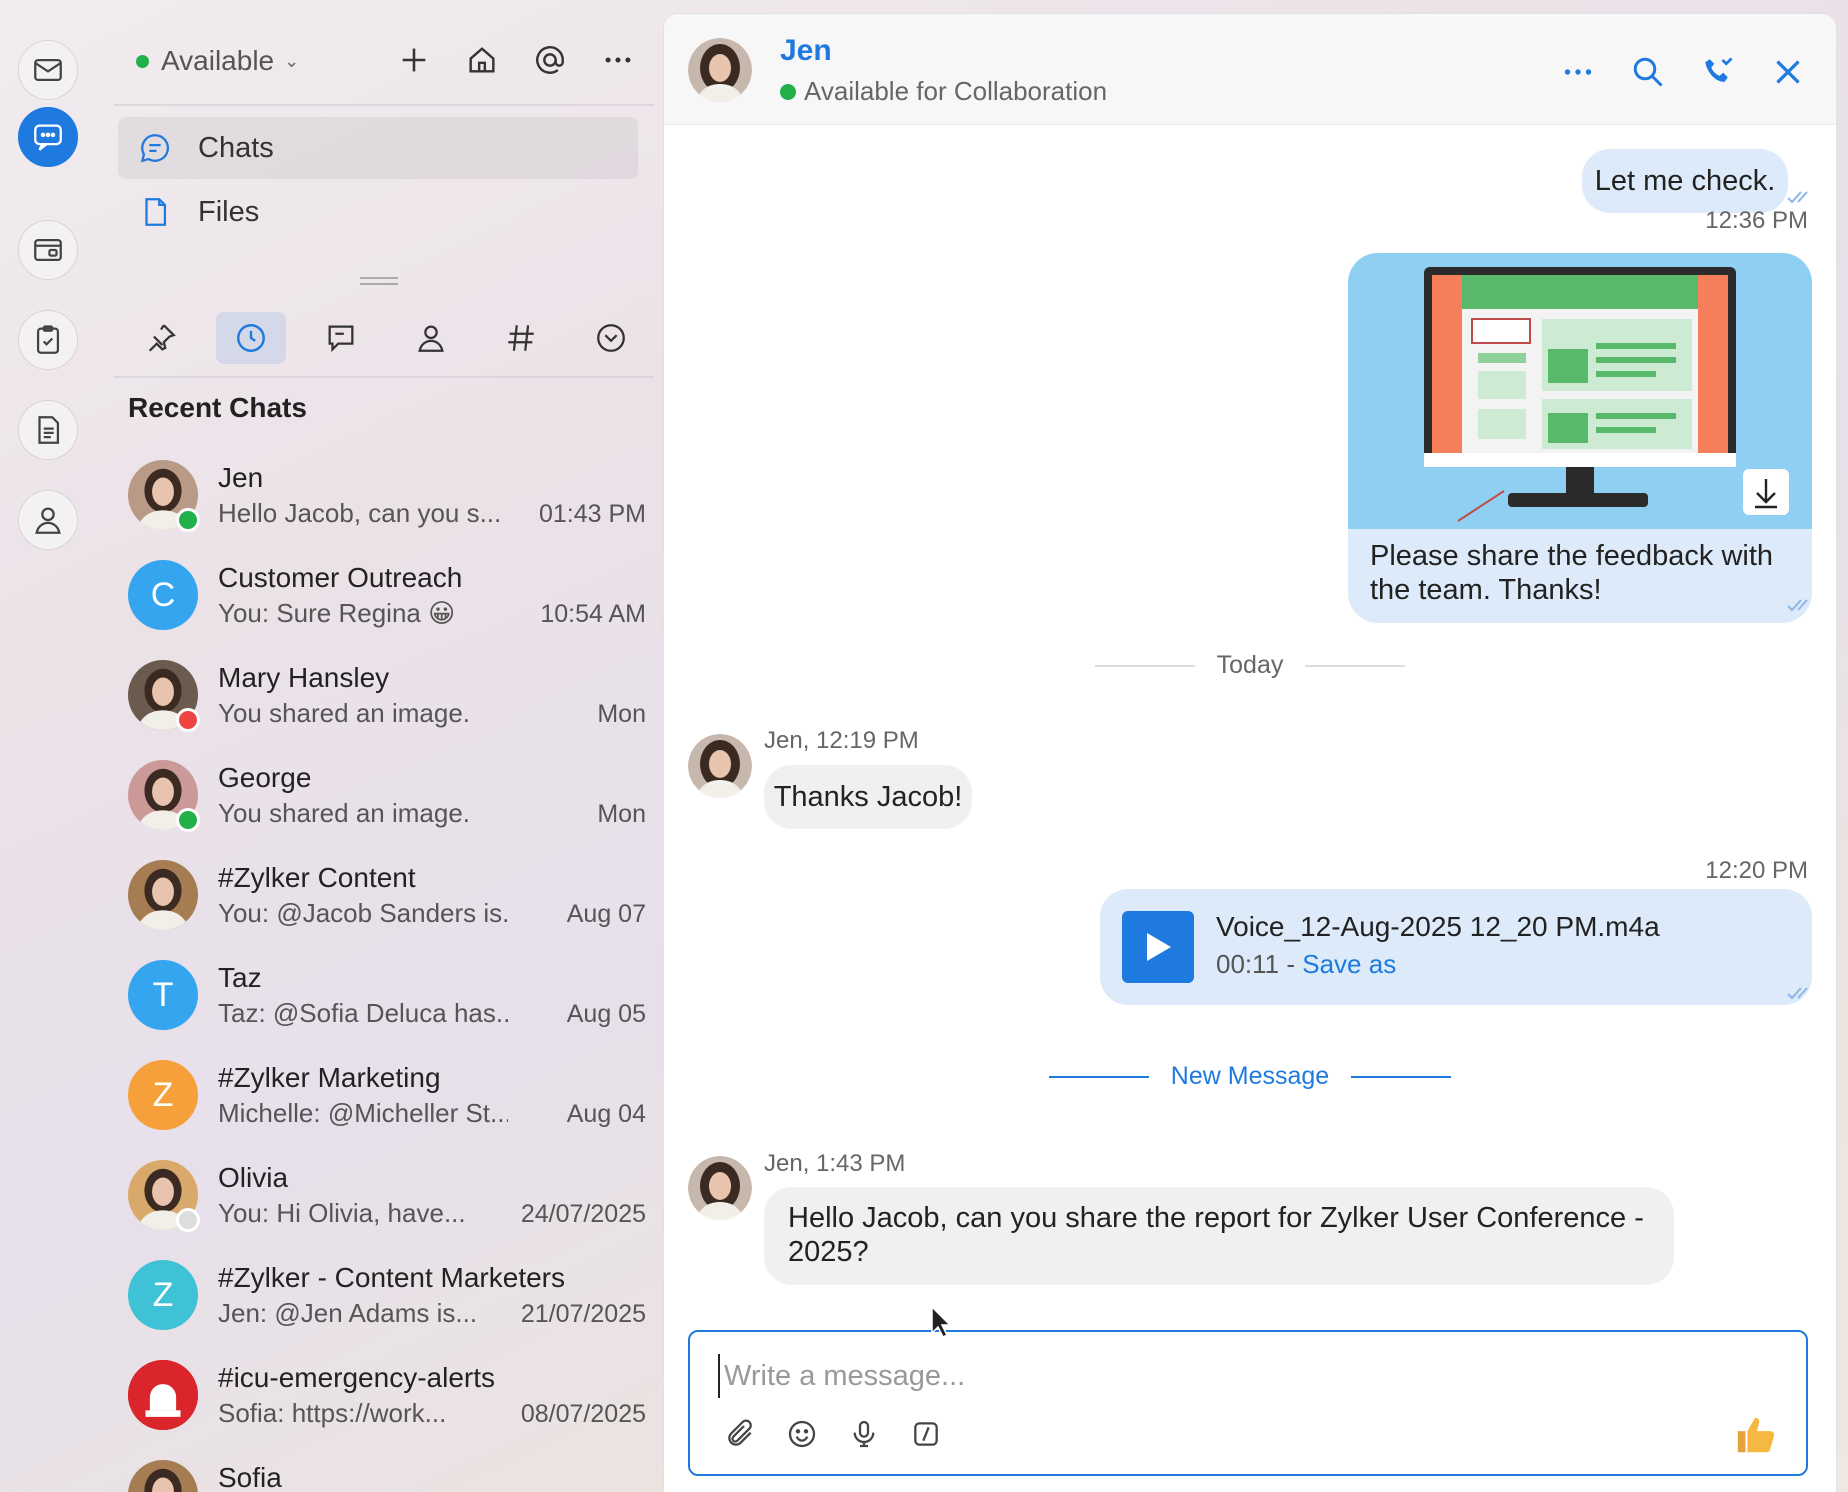 This screenshot has height=1492, width=1848. I want to click on chat-time: 24/07/2025, so click(583, 1214).